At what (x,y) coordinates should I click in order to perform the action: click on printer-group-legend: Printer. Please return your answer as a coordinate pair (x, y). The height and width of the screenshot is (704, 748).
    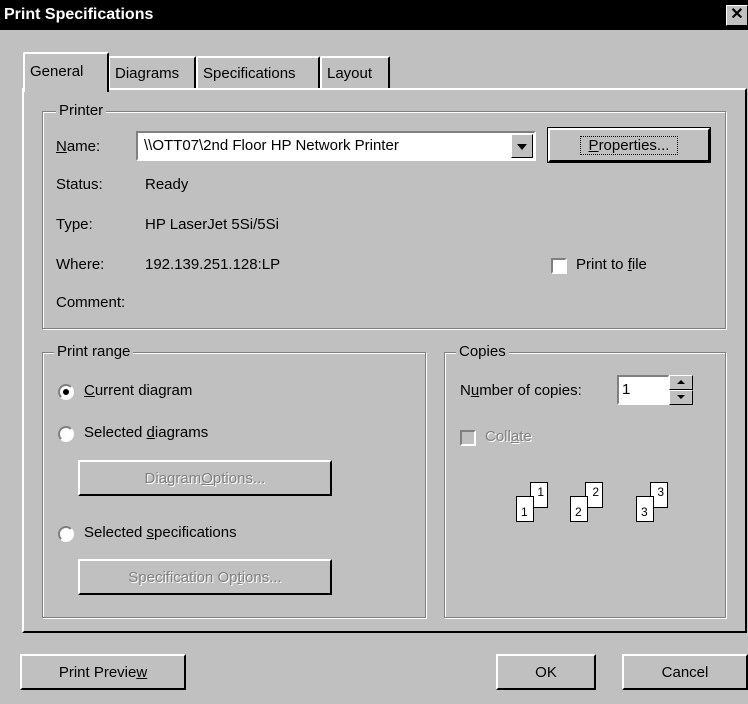
    Looking at the image, I should click on (81, 110).